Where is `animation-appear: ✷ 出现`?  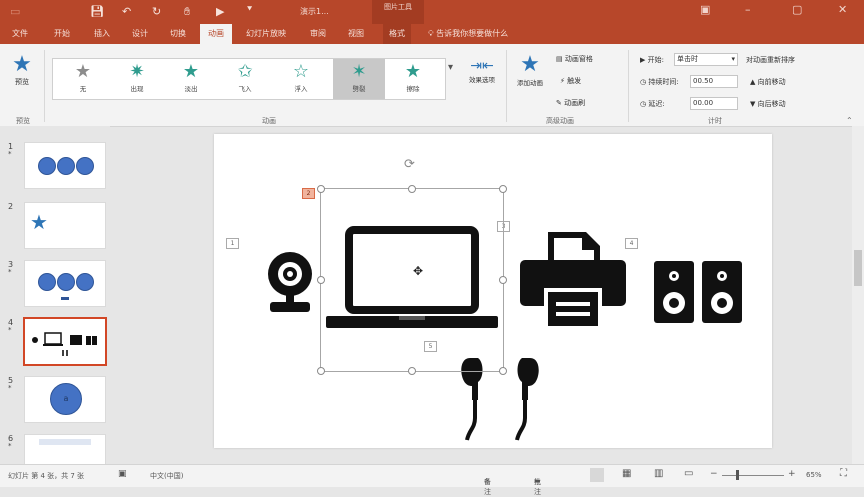 animation-appear: ✷ 出现 is located at coordinates (137, 79).